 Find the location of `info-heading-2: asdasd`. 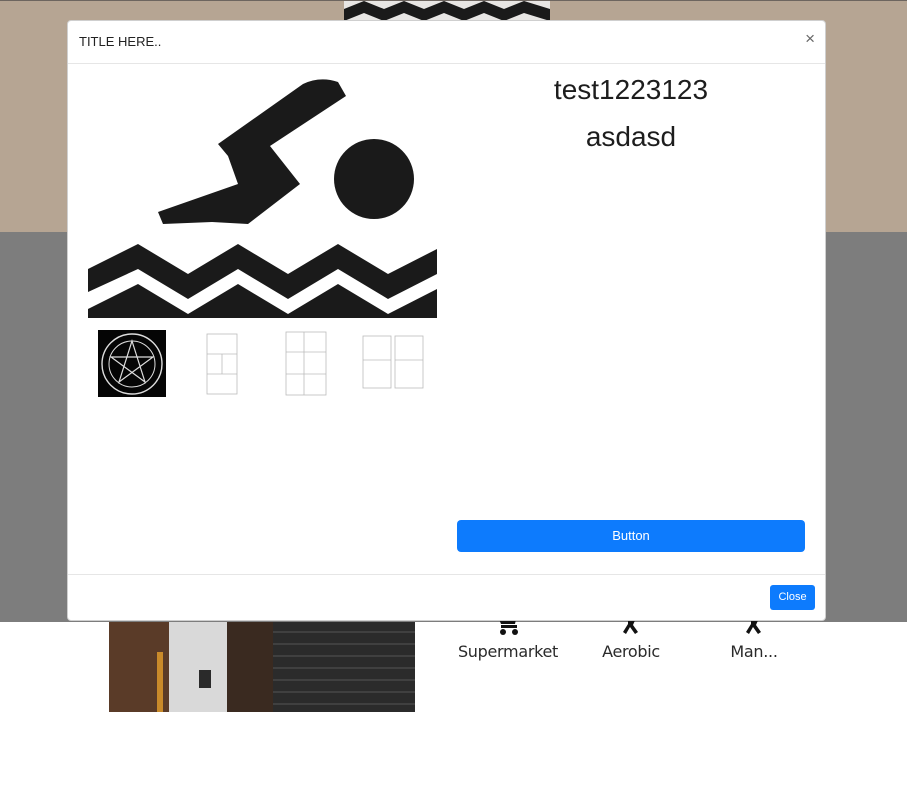

info-heading-2: asdasd is located at coordinates (631, 136).